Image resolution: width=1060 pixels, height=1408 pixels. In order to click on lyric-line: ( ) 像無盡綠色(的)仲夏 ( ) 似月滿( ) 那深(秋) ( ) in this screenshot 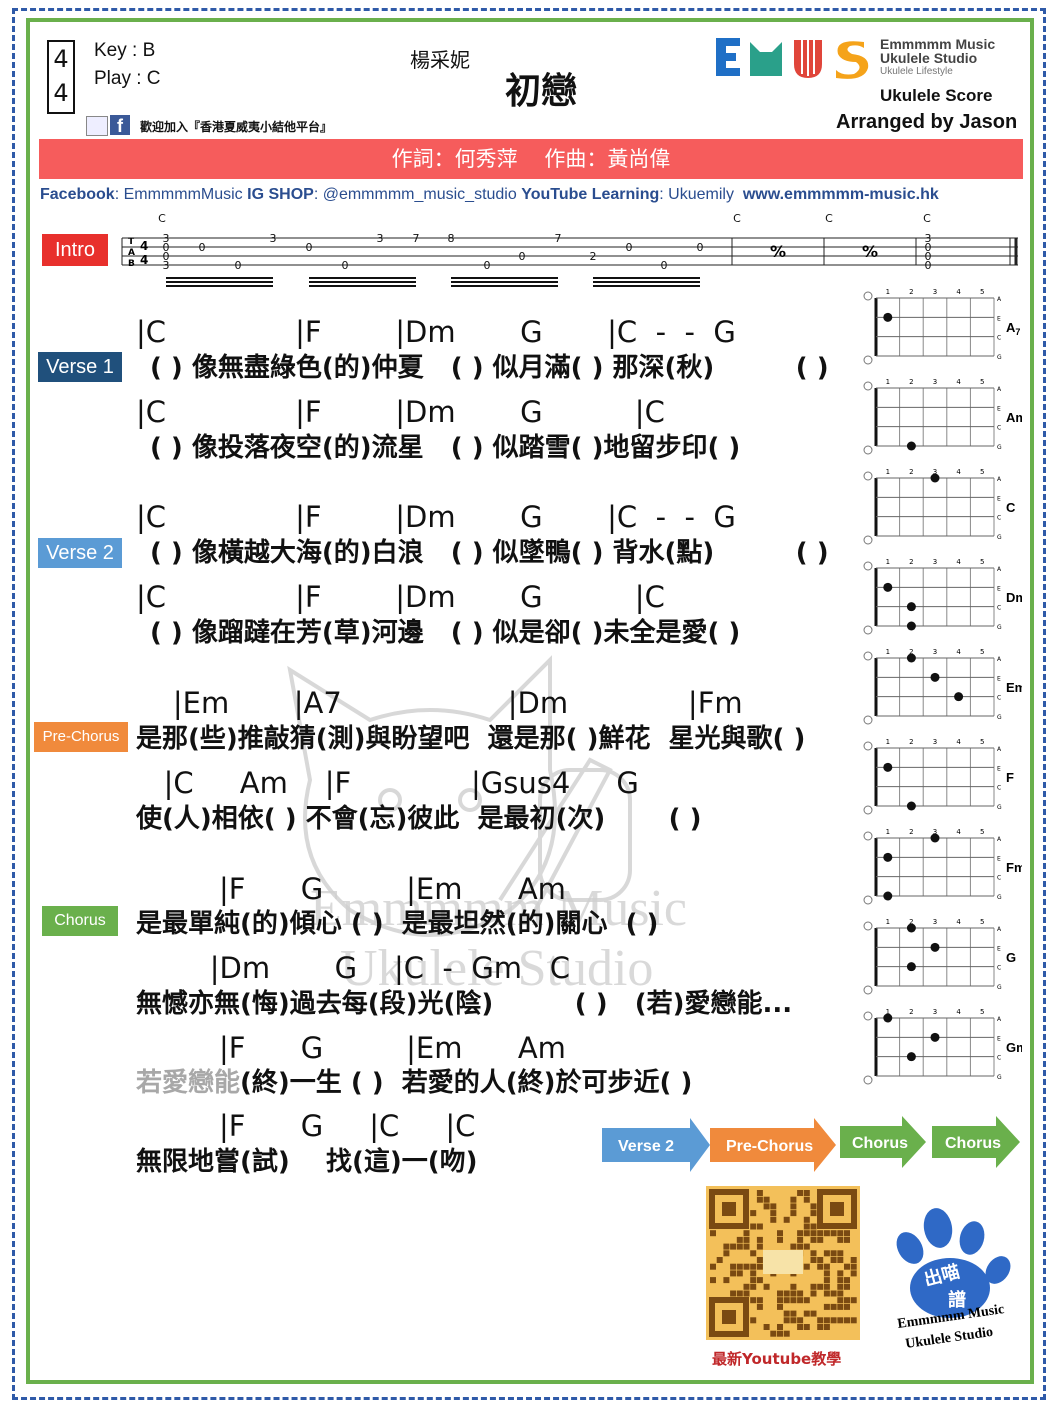, I will do `click(489, 368)`.